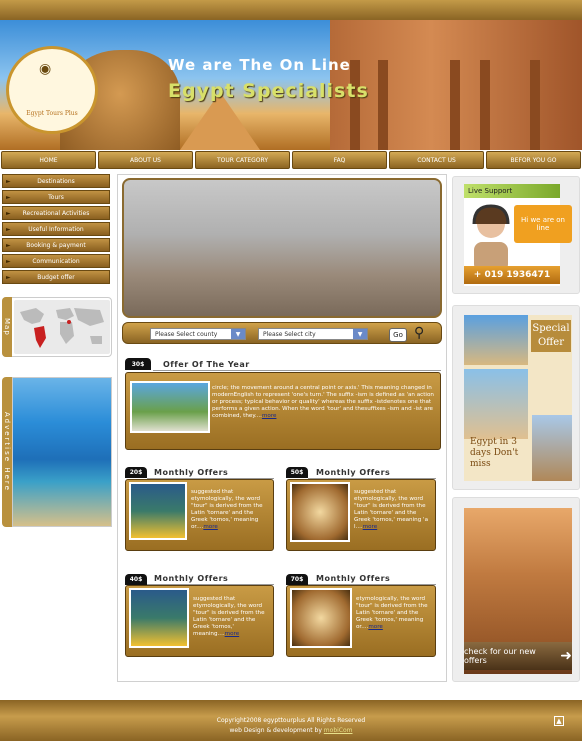 The width and height of the screenshot is (582, 741). Describe the element at coordinates (496, 404) in the screenshot. I see `tourist-photo` at that location.